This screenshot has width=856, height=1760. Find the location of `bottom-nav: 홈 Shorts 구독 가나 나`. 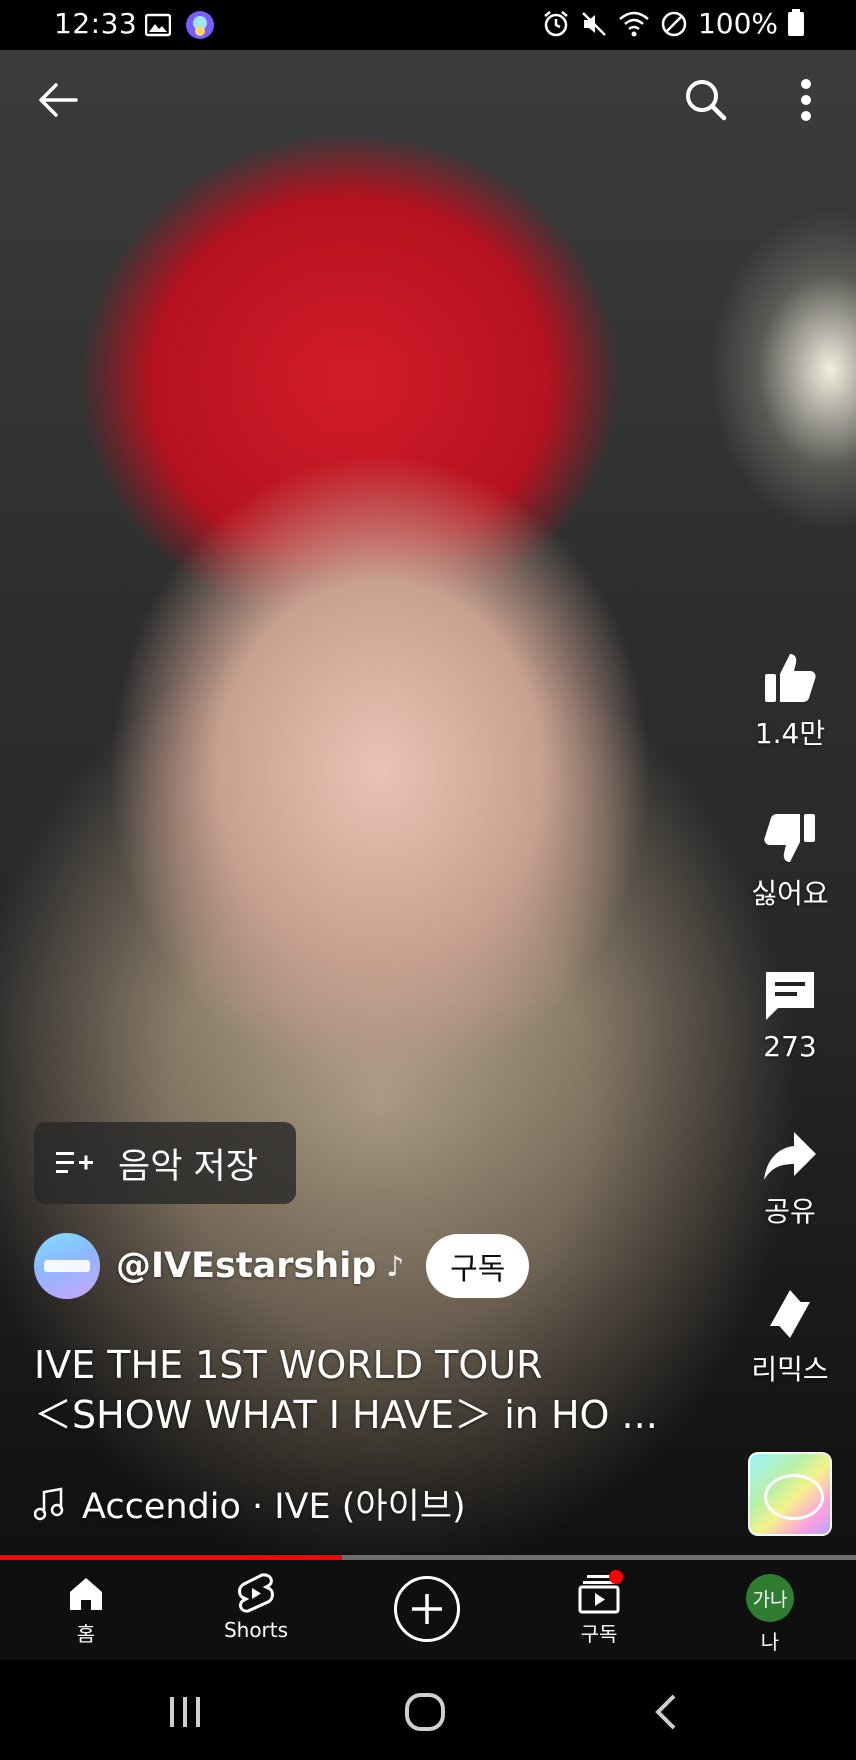

bottom-nav: 홈 Shorts 구독 가나 나 is located at coordinates (428, 1610).